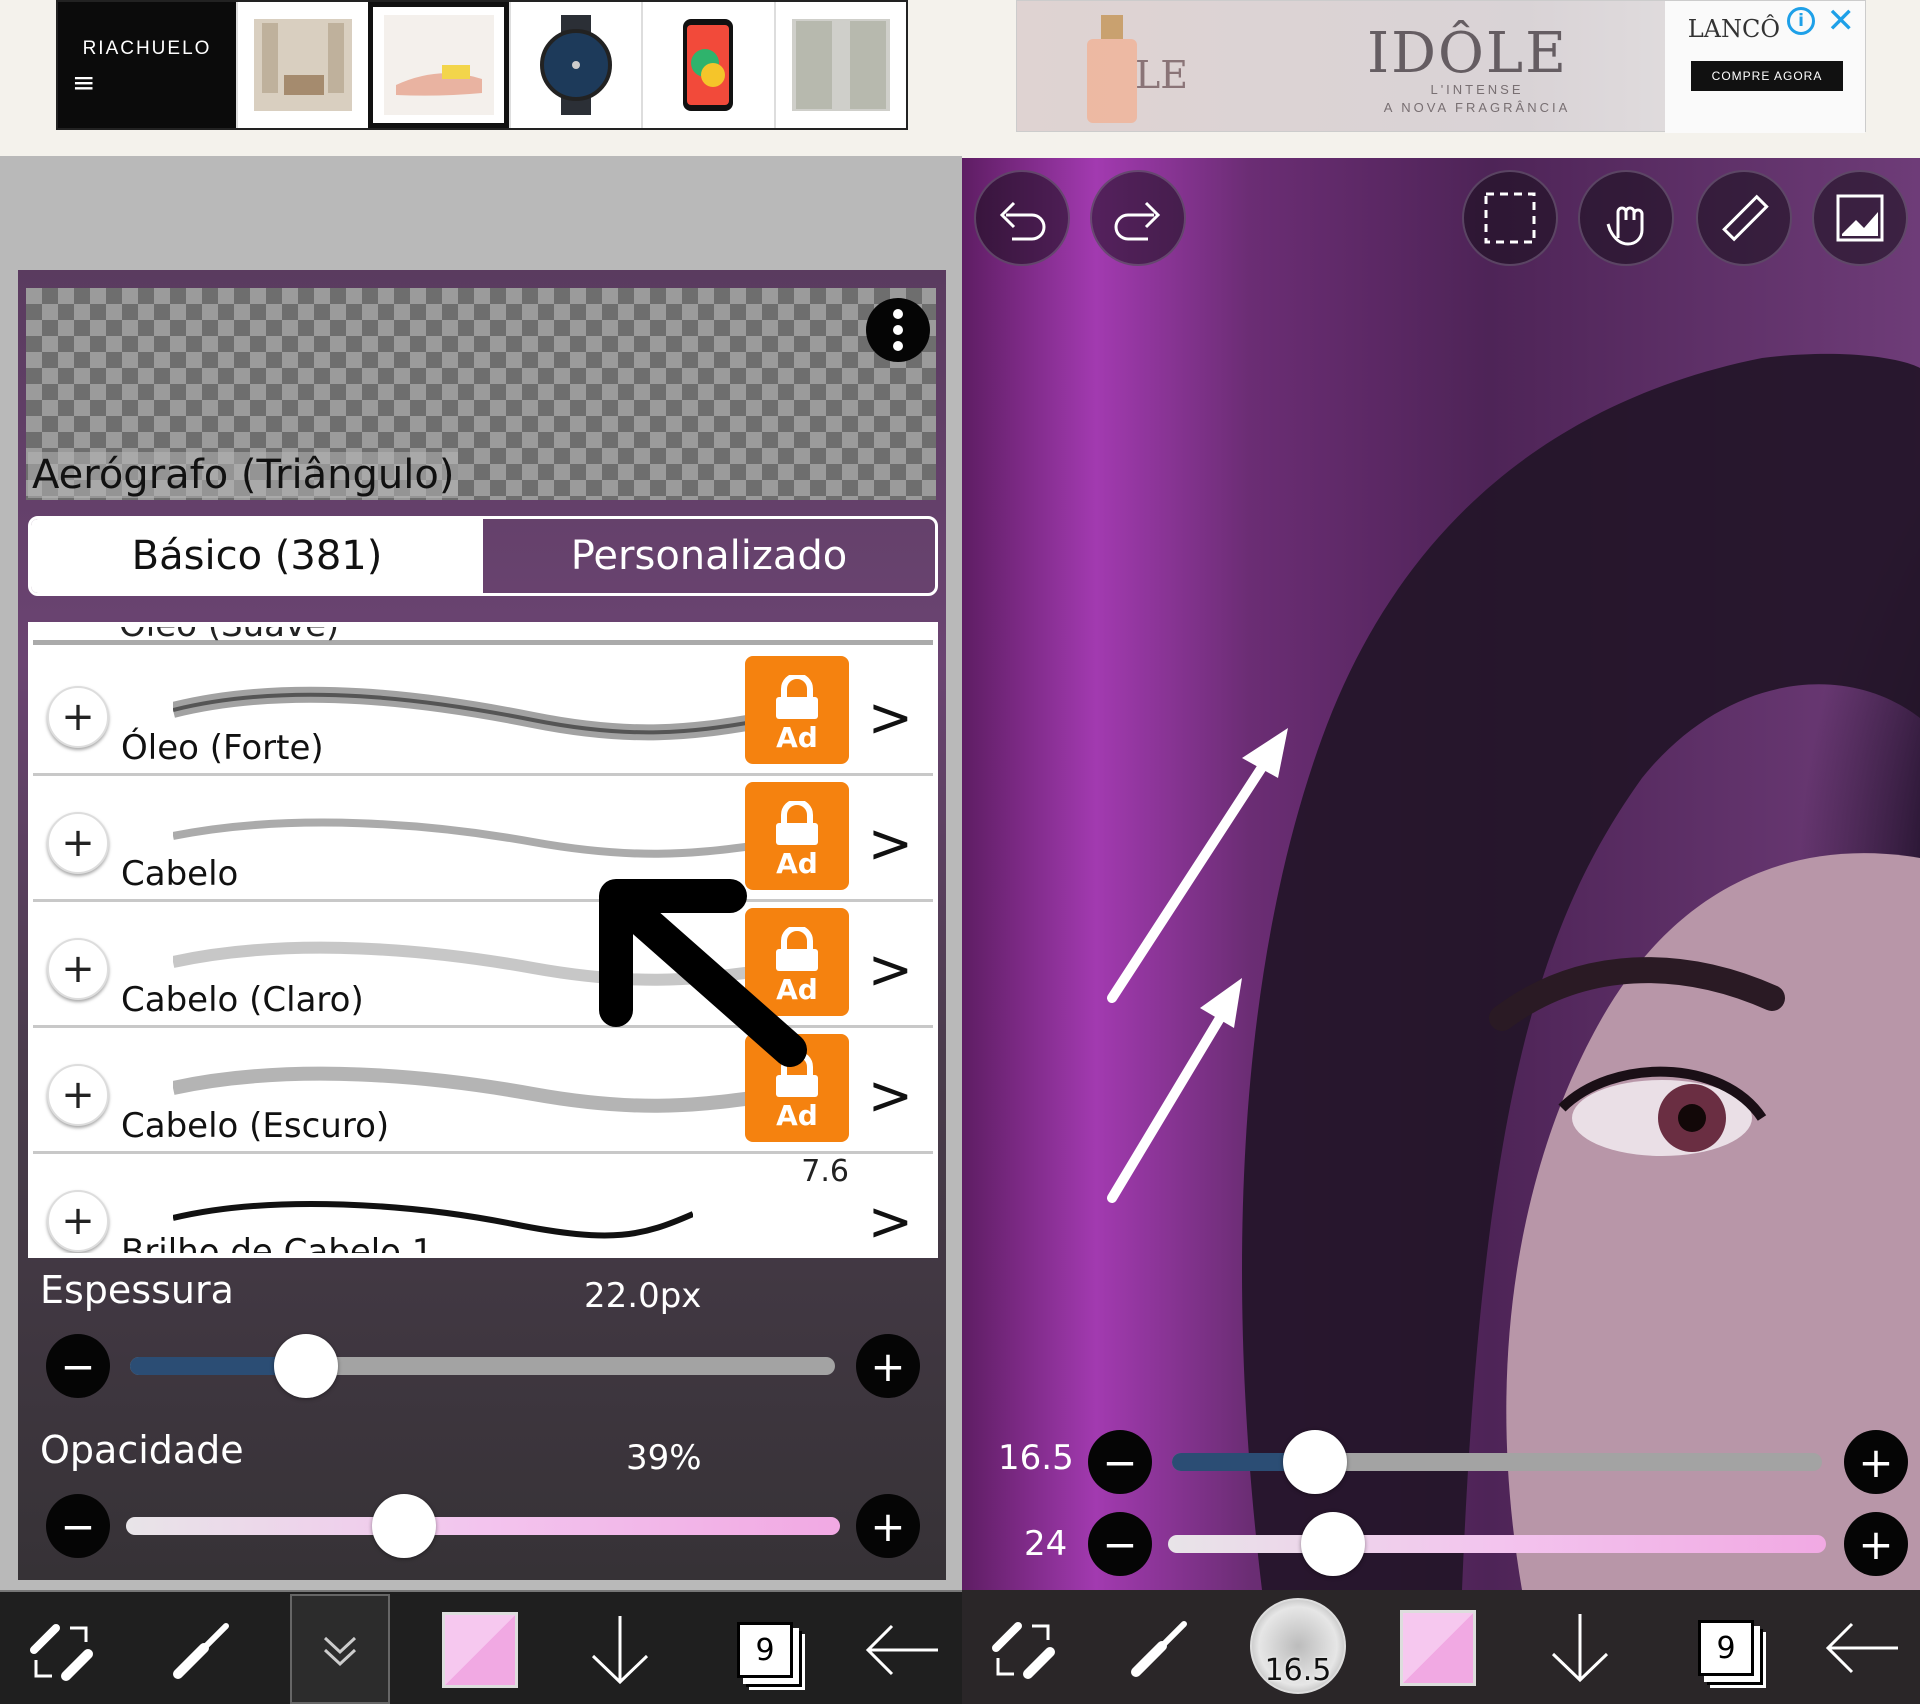 Image resolution: width=1920 pixels, height=1704 pixels. What do you see at coordinates (137, 1290) in the screenshot?
I see `thickness-label: Espessura` at bounding box center [137, 1290].